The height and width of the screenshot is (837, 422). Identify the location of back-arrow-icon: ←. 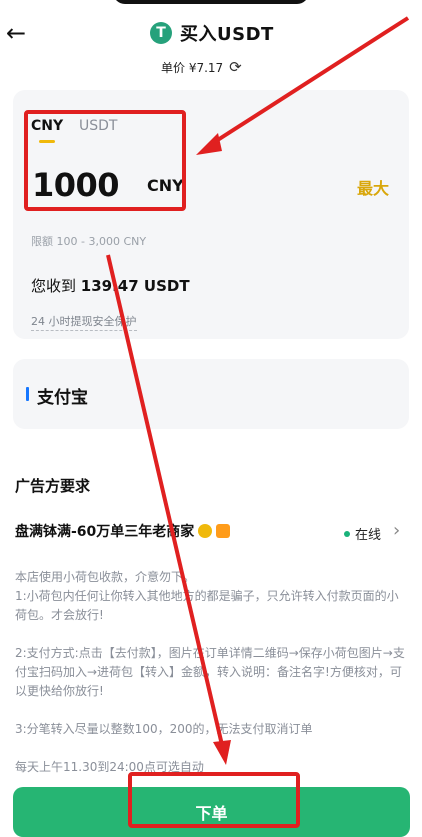
(20, 34).